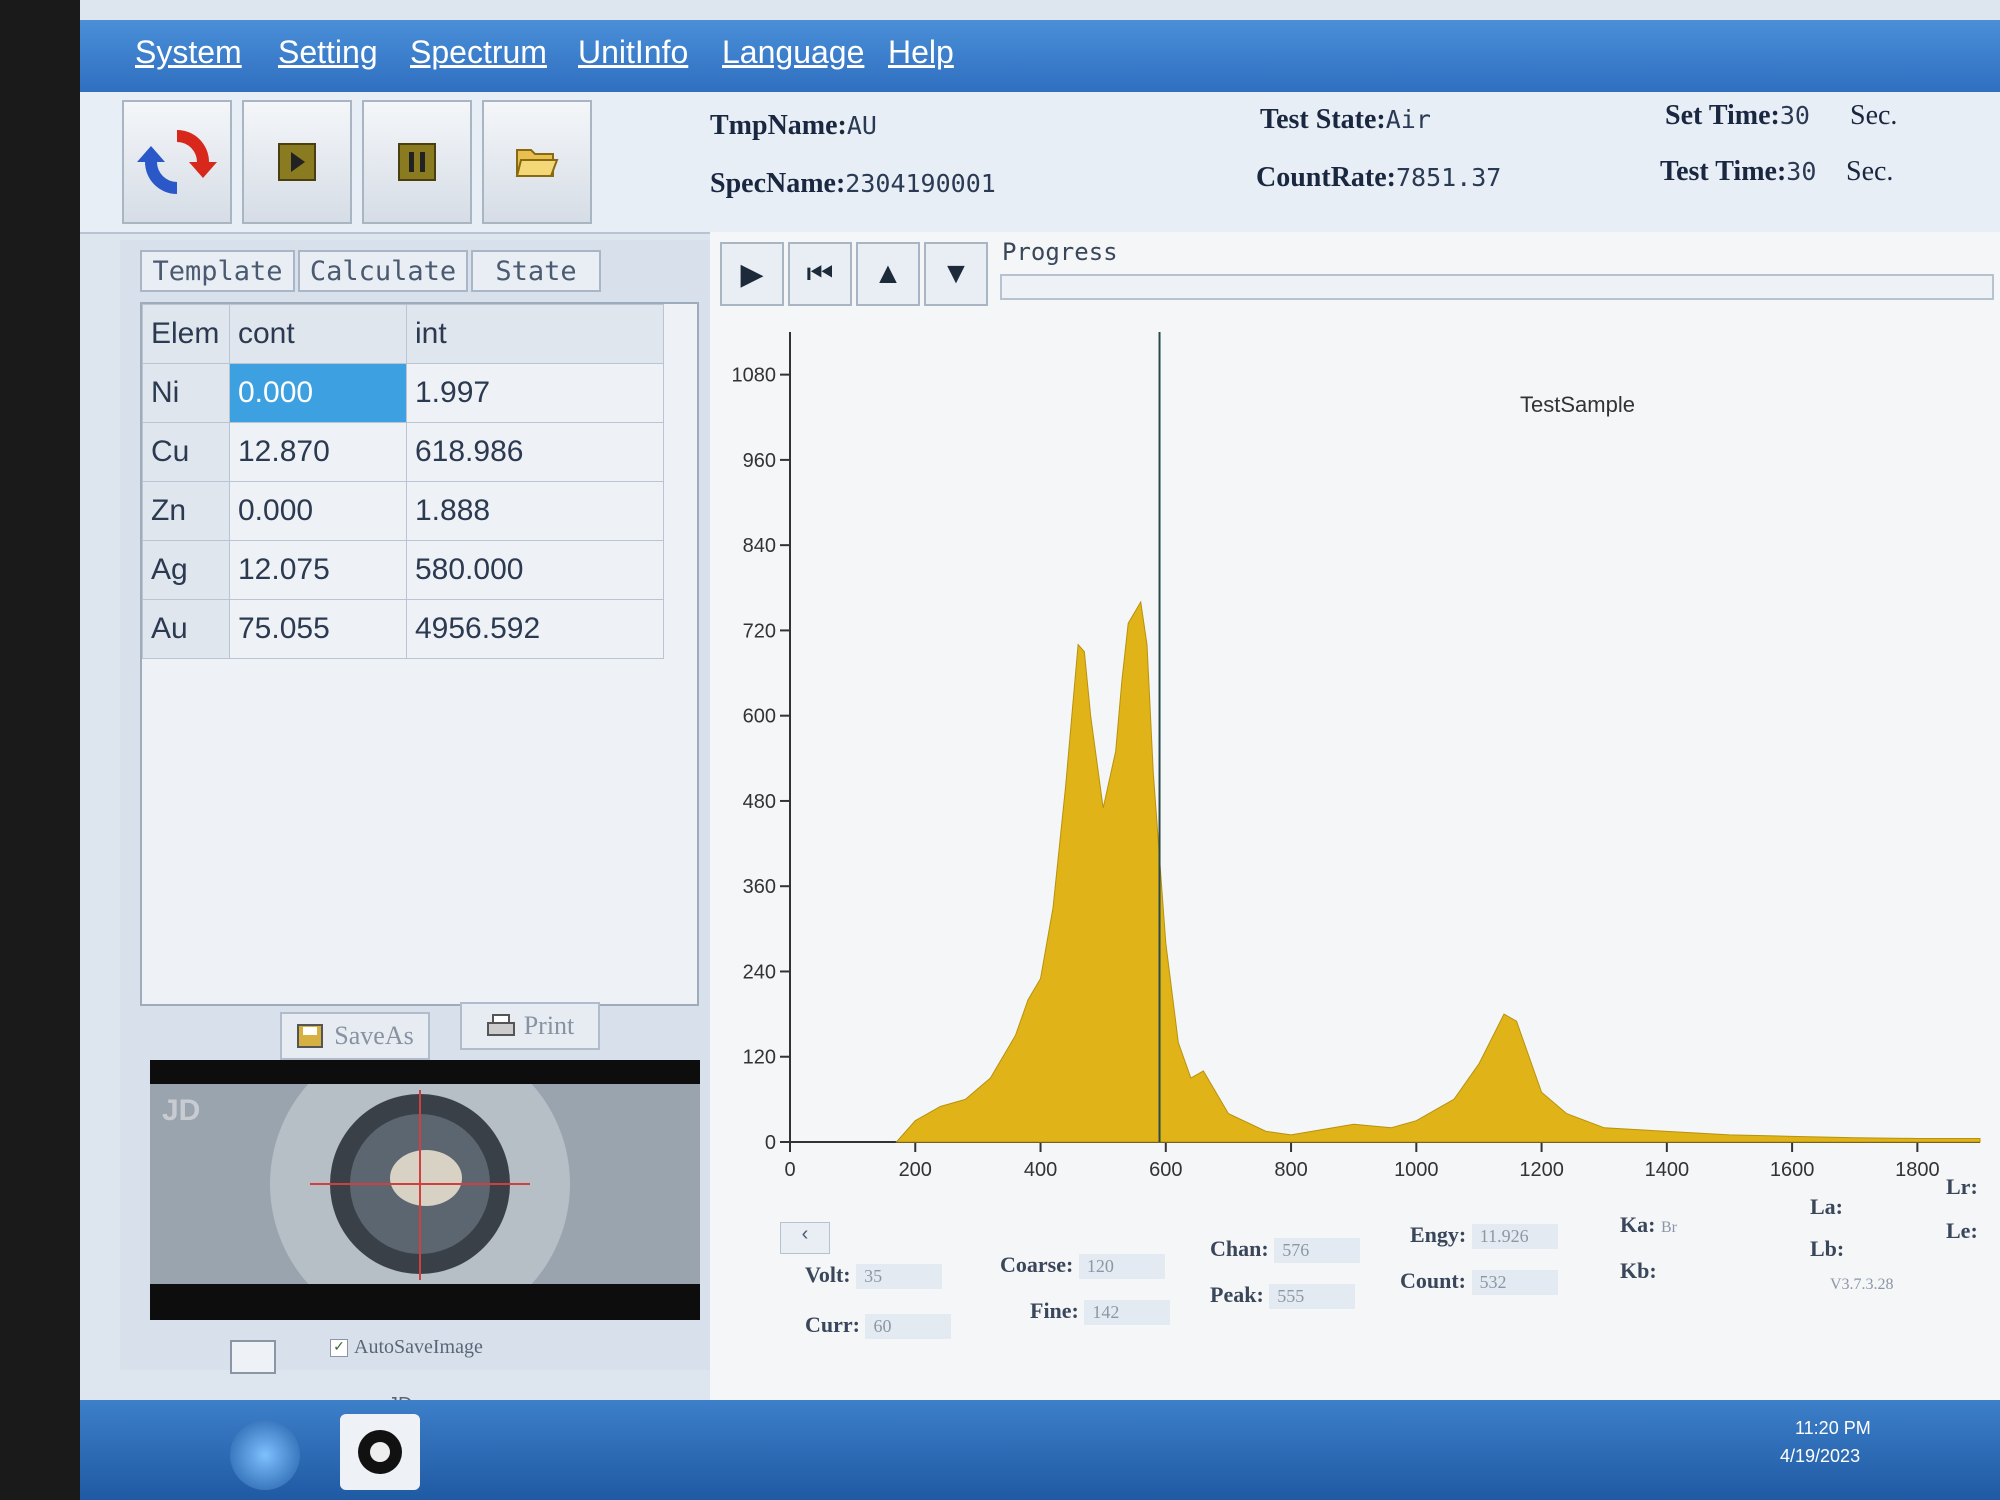 The image size is (2000, 1500). What do you see at coordinates (478, 52) in the screenshot?
I see `menu-spectrum: Spectrum` at bounding box center [478, 52].